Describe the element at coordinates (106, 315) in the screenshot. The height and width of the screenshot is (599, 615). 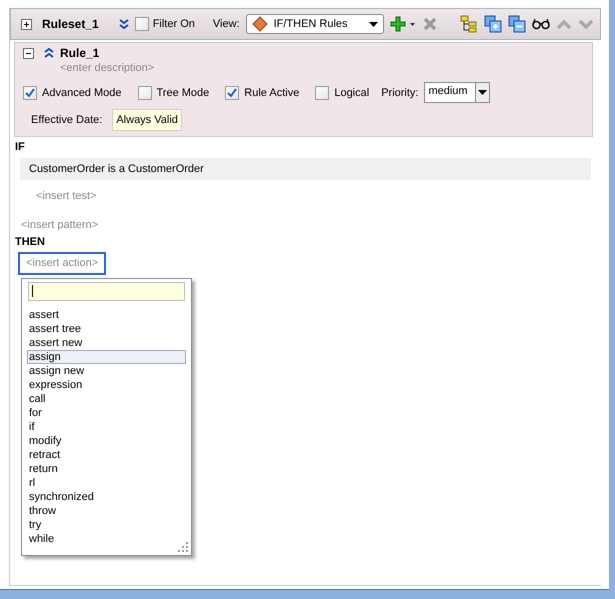
I see `menu-item: assert` at that location.